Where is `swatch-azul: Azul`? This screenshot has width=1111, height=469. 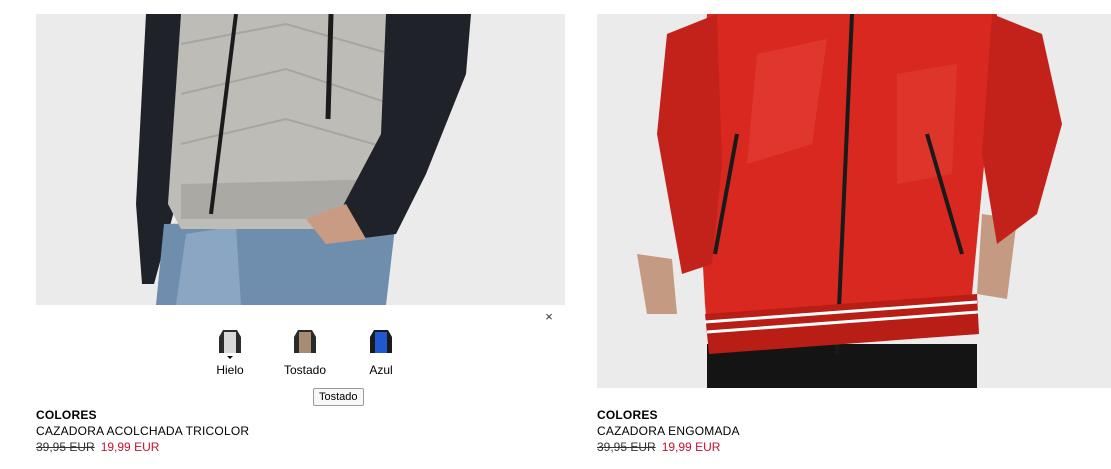
swatch-azul: Azul is located at coordinates (381, 352).